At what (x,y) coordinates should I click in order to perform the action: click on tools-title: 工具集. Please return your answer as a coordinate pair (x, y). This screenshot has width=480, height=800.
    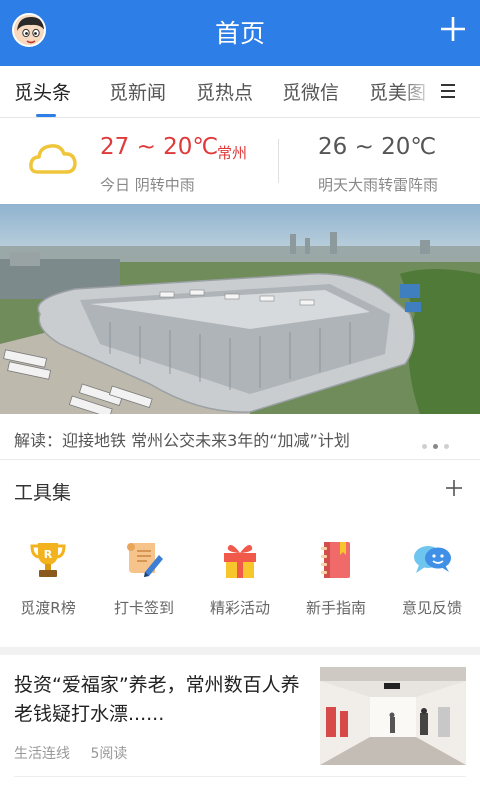
    Looking at the image, I should click on (43, 493).